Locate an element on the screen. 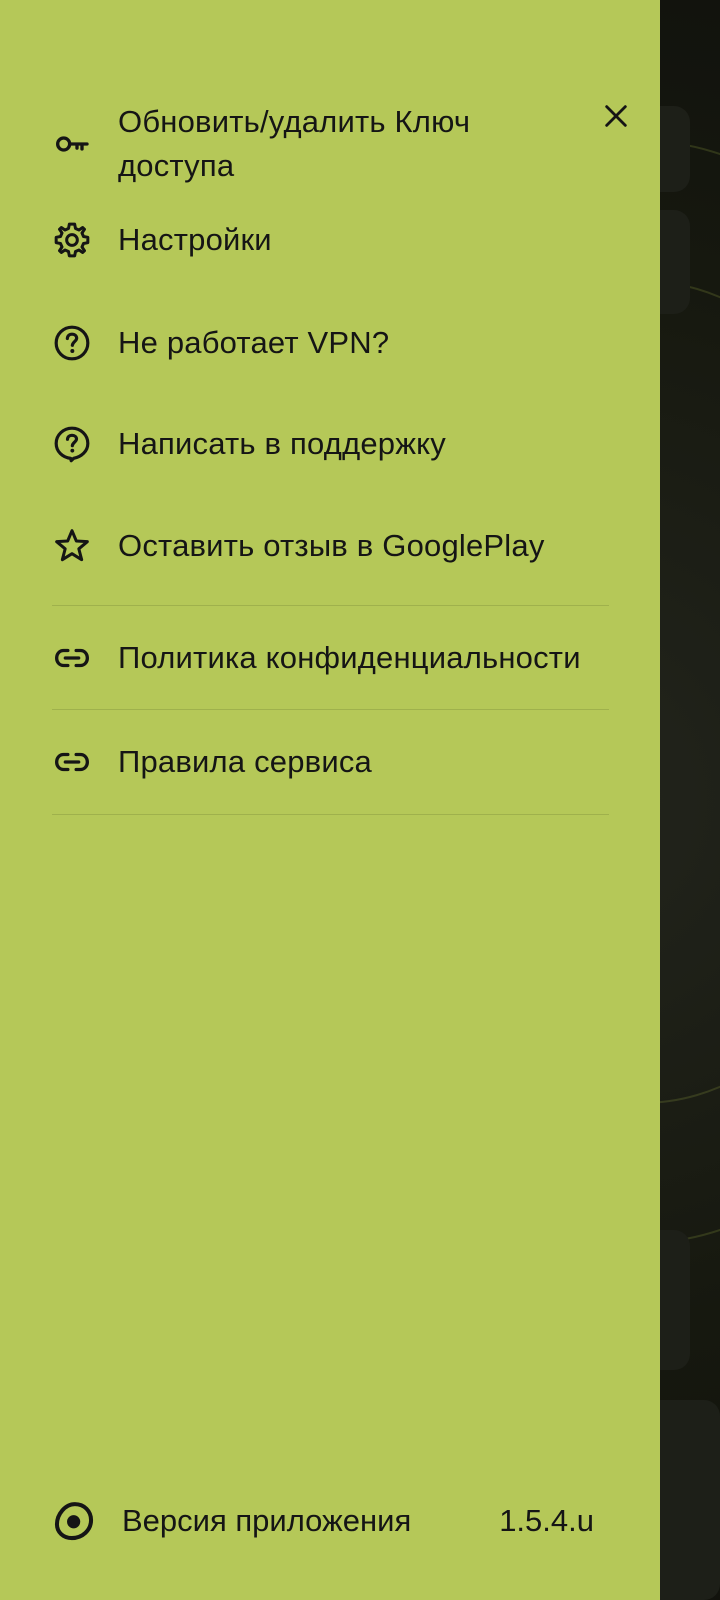  menu-item-vpn-help: Не работает VPN? is located at coordinates (332, 344).